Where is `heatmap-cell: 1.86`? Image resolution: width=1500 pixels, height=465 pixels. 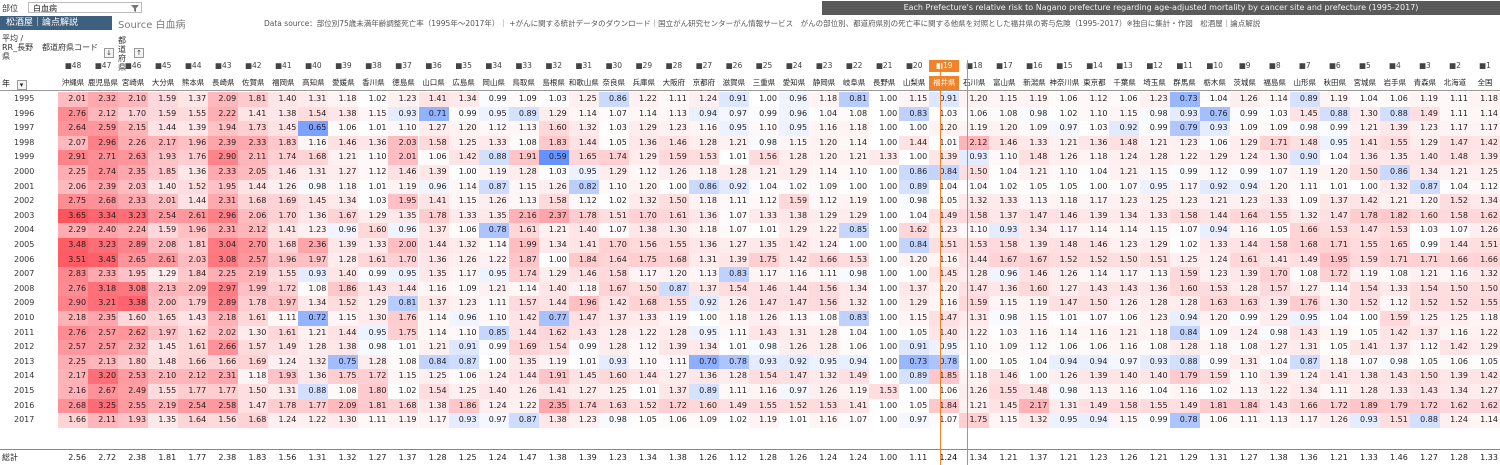 heatmap-cell: 1.86 is located at coordinates (343, 289).